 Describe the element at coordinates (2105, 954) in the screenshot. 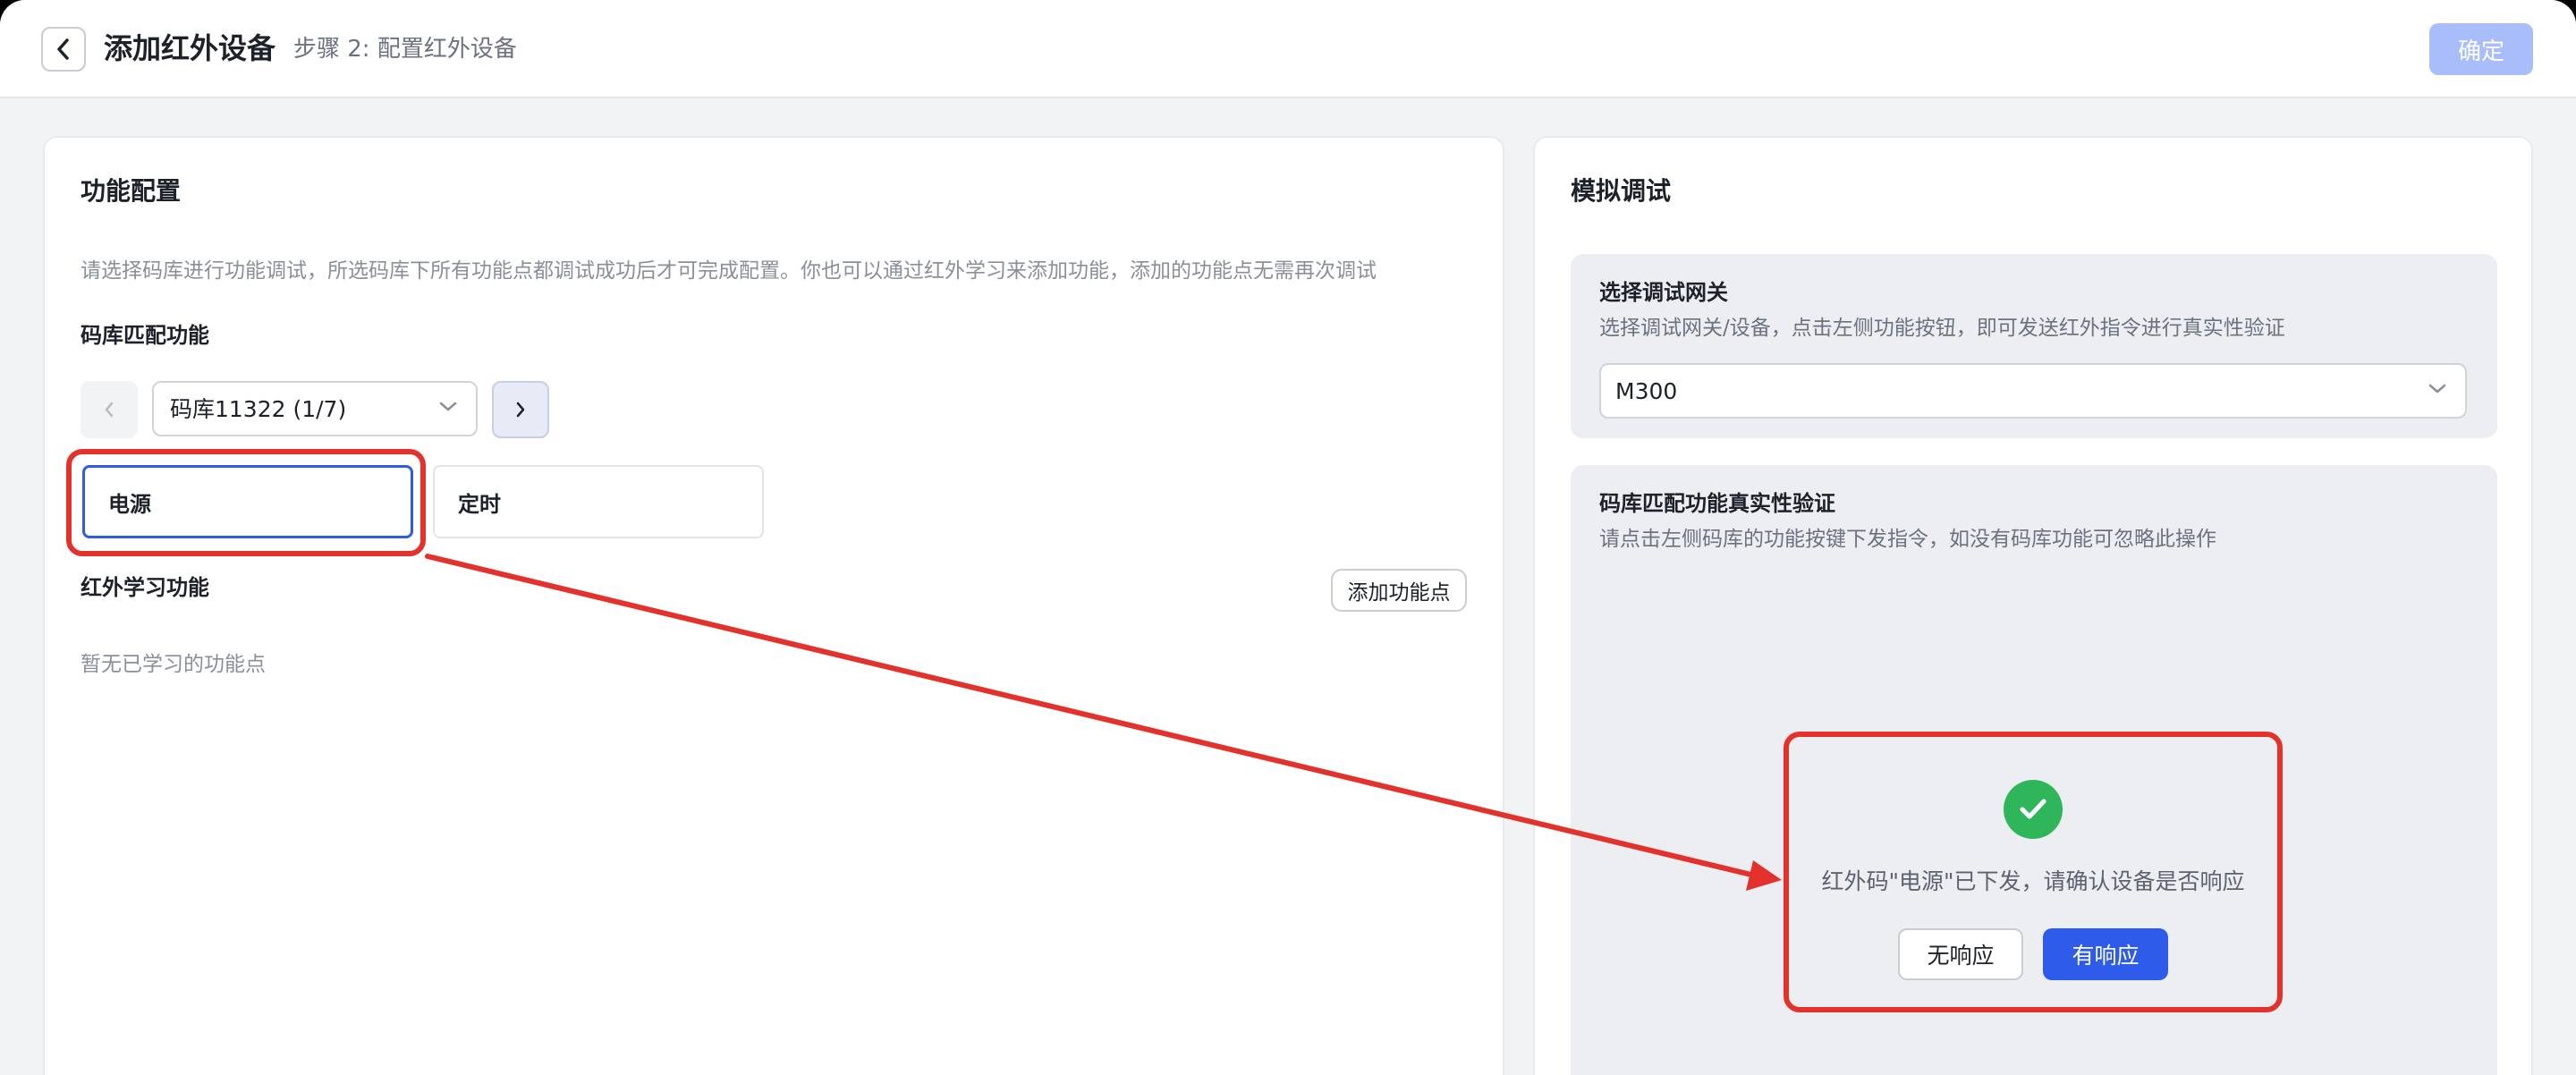

I see `has-response-button: 有响应` at that location.